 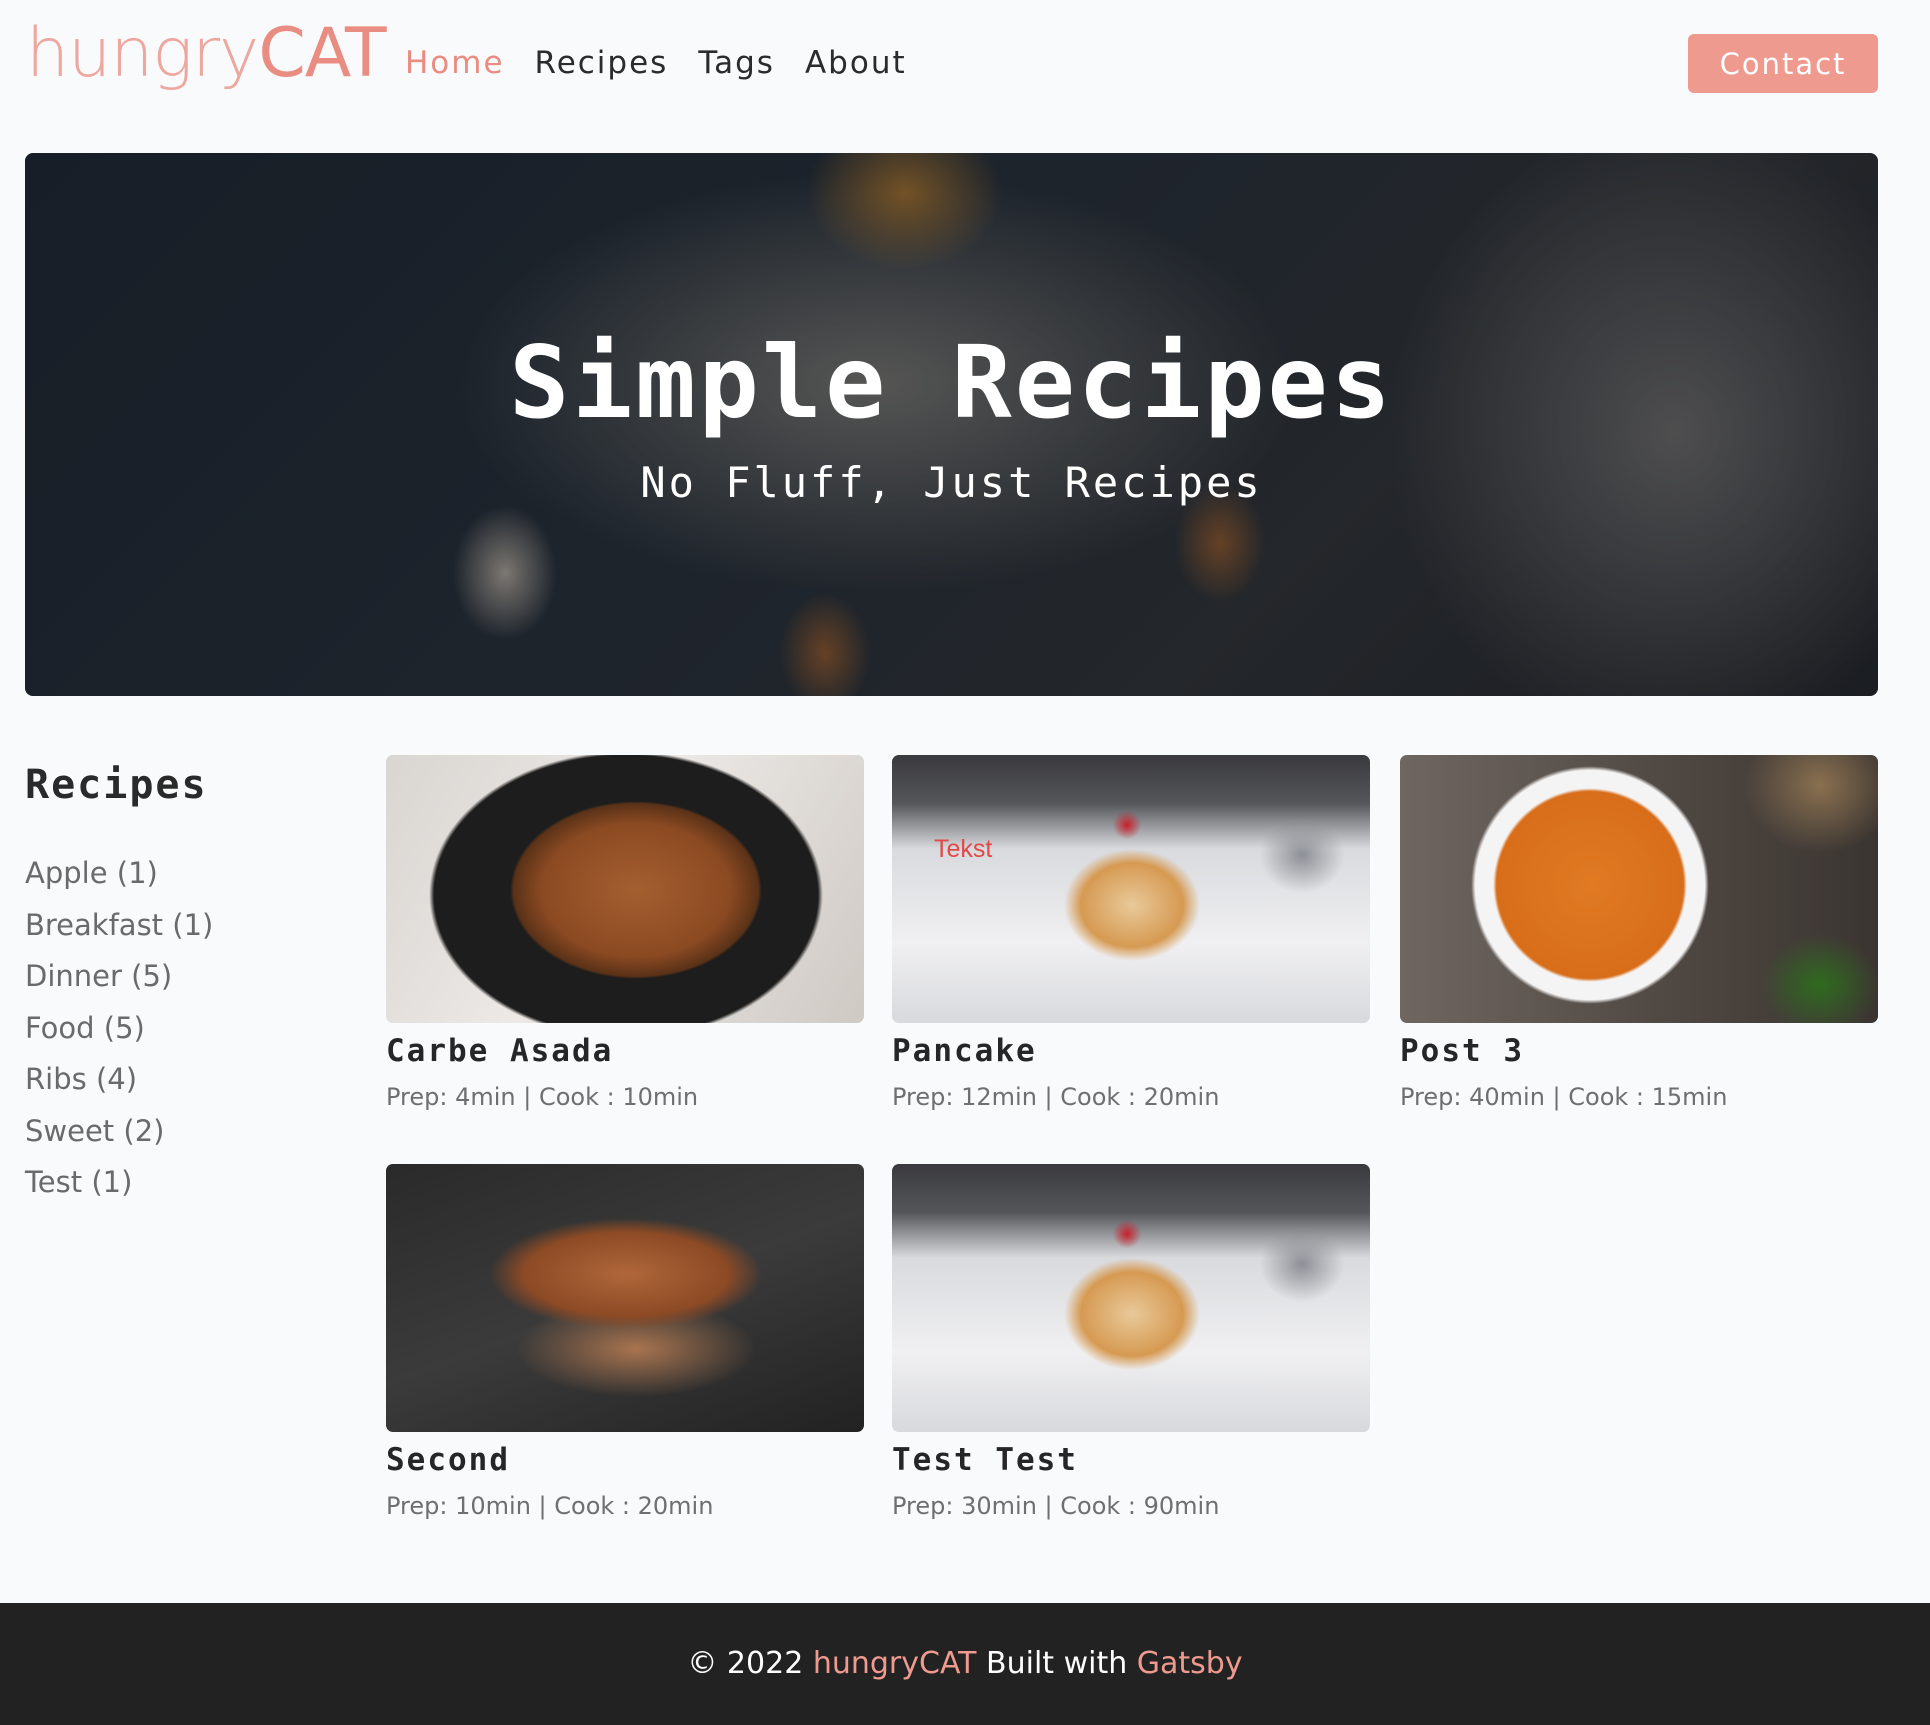 What do you see at coordinates (951, 482) in the screenshot?
I see `hero-subtitle: No Fluff, Just Recipes` at bounding box center [951, 482].